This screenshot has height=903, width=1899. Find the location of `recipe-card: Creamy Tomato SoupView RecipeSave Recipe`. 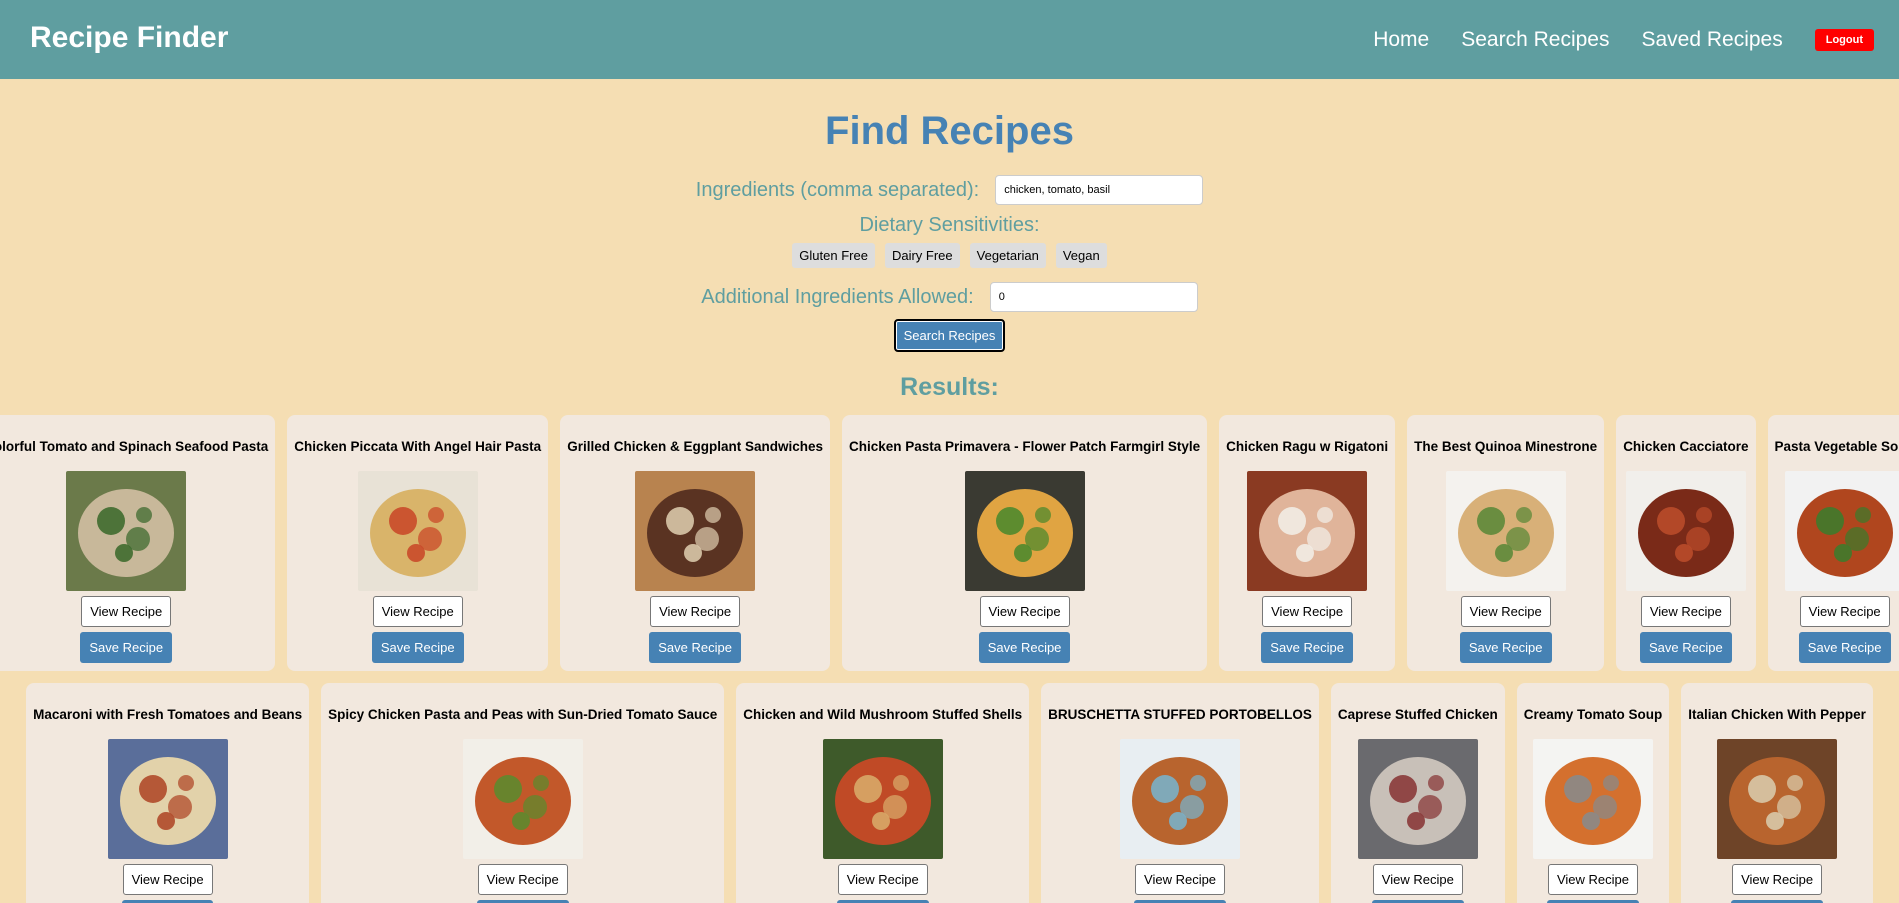

recipe-card: Creamy Tomato SoupView RecipeSave Recipe is located at coordinates (1593, 793).